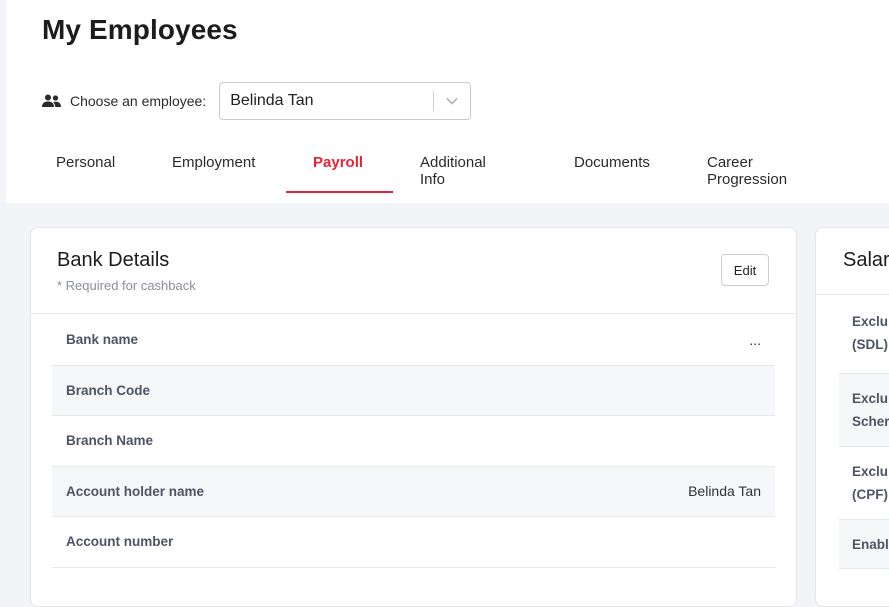  I want to click on salary-card-title: Salar, so click(866, 260).